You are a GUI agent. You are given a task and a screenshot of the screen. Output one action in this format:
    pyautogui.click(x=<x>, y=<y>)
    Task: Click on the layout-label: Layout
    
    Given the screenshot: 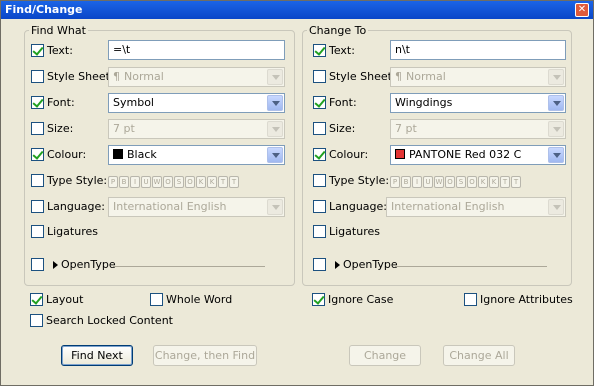 What is the action you would take?
    pyautogui.click(x=65, y=299)
    